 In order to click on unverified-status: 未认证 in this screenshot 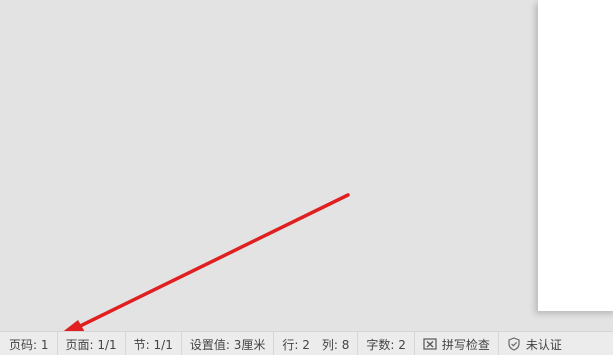, I will do `click(534, 343)`.